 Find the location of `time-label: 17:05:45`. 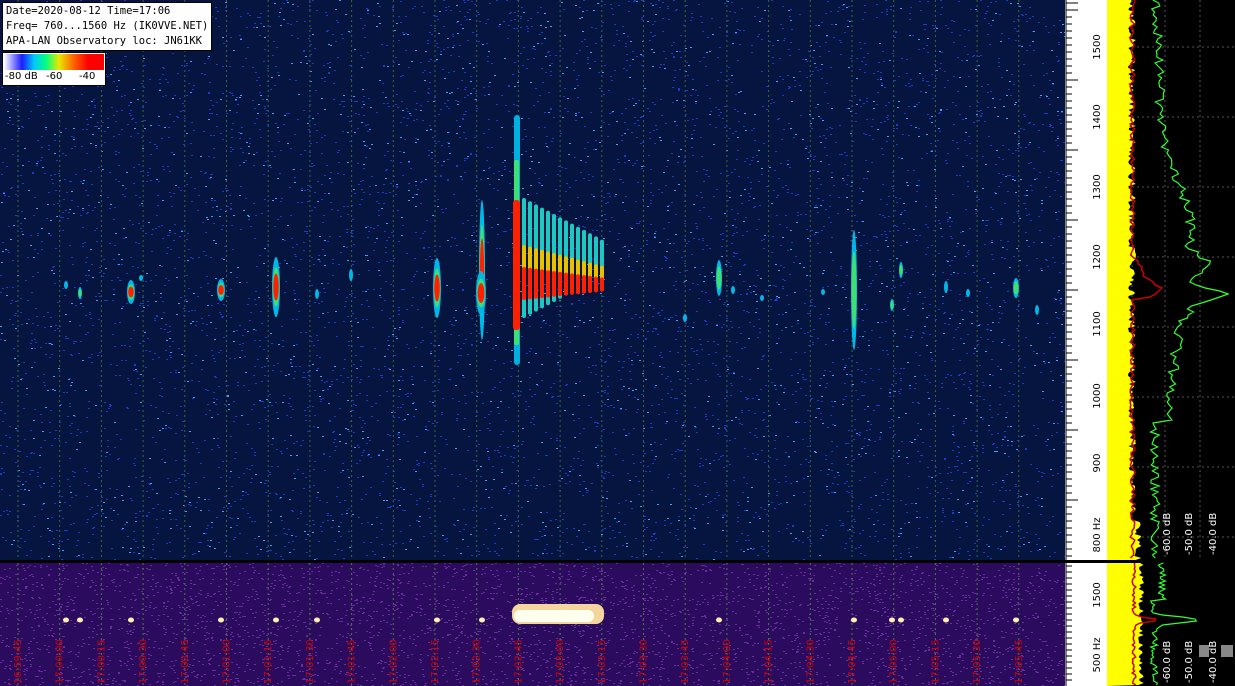

time-label: 17:05:45 is located at coordinates (1019, 661).